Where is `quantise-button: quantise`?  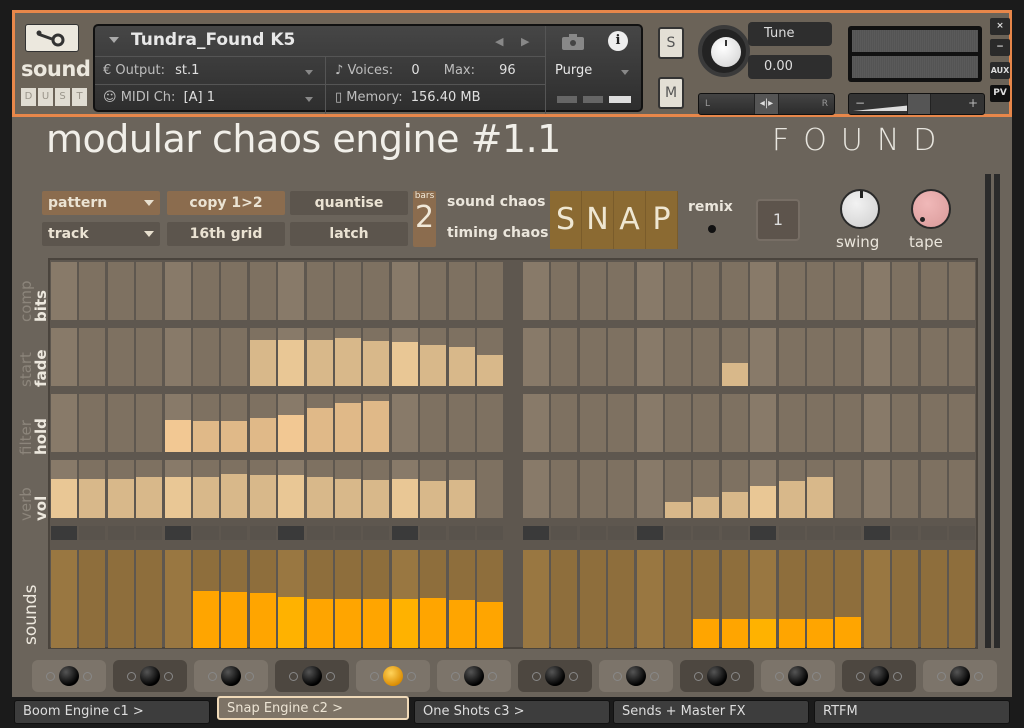 quantise-button: quantise is located at coordinates (349, 203).